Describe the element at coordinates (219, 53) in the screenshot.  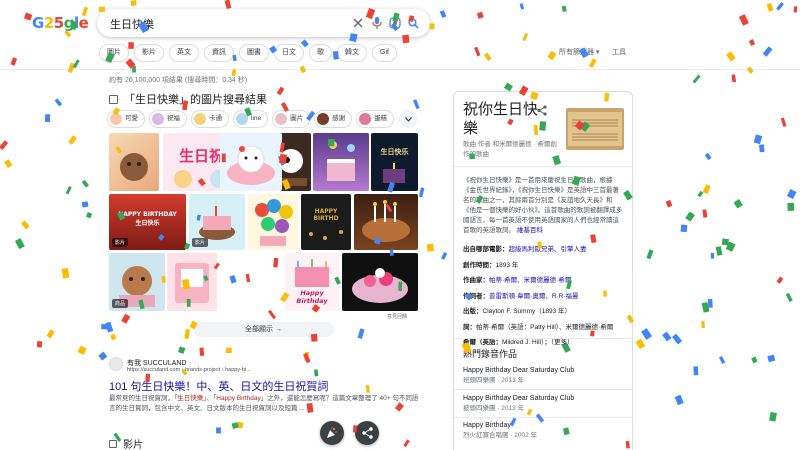
I see `filter-chip: 資訊` at that location.